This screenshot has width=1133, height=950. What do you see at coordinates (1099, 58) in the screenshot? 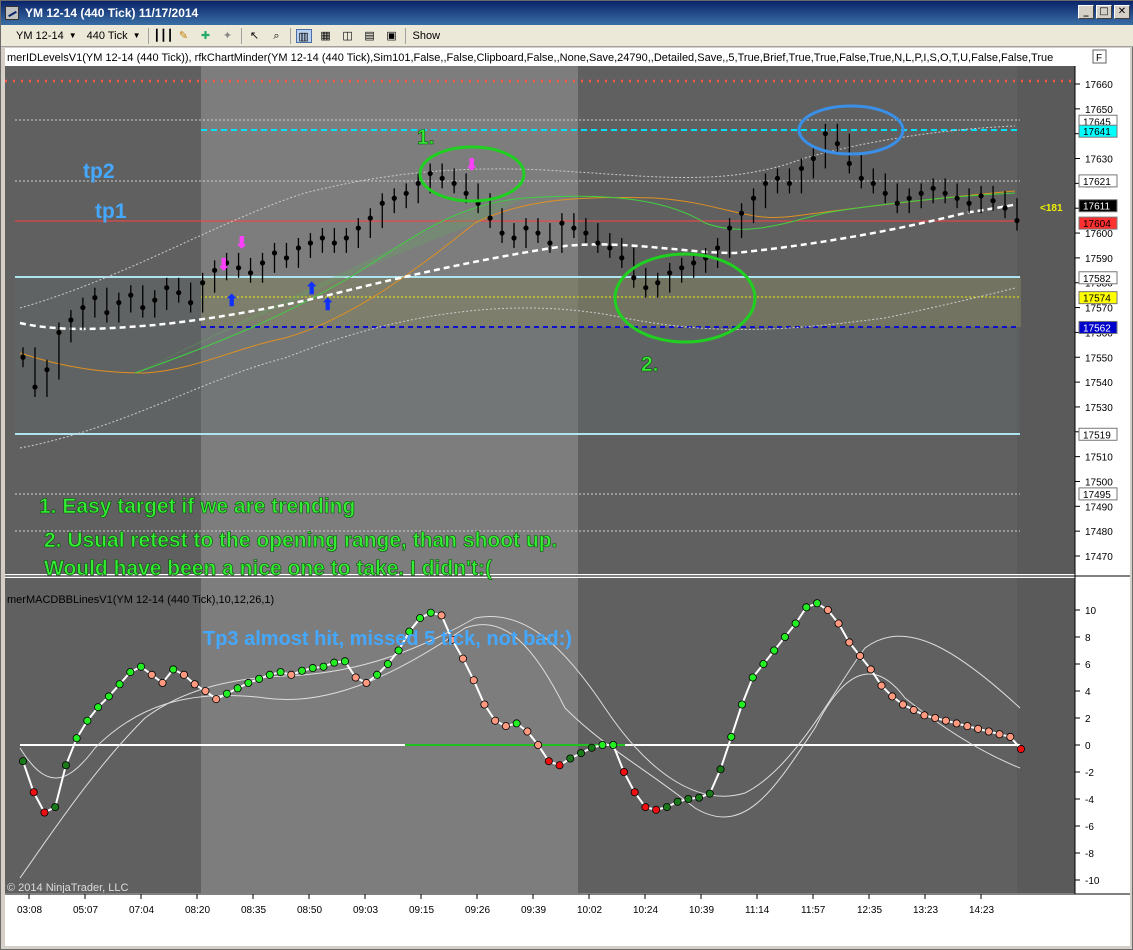
I see `f-button-label: F` at bounding box center [1099, 58].